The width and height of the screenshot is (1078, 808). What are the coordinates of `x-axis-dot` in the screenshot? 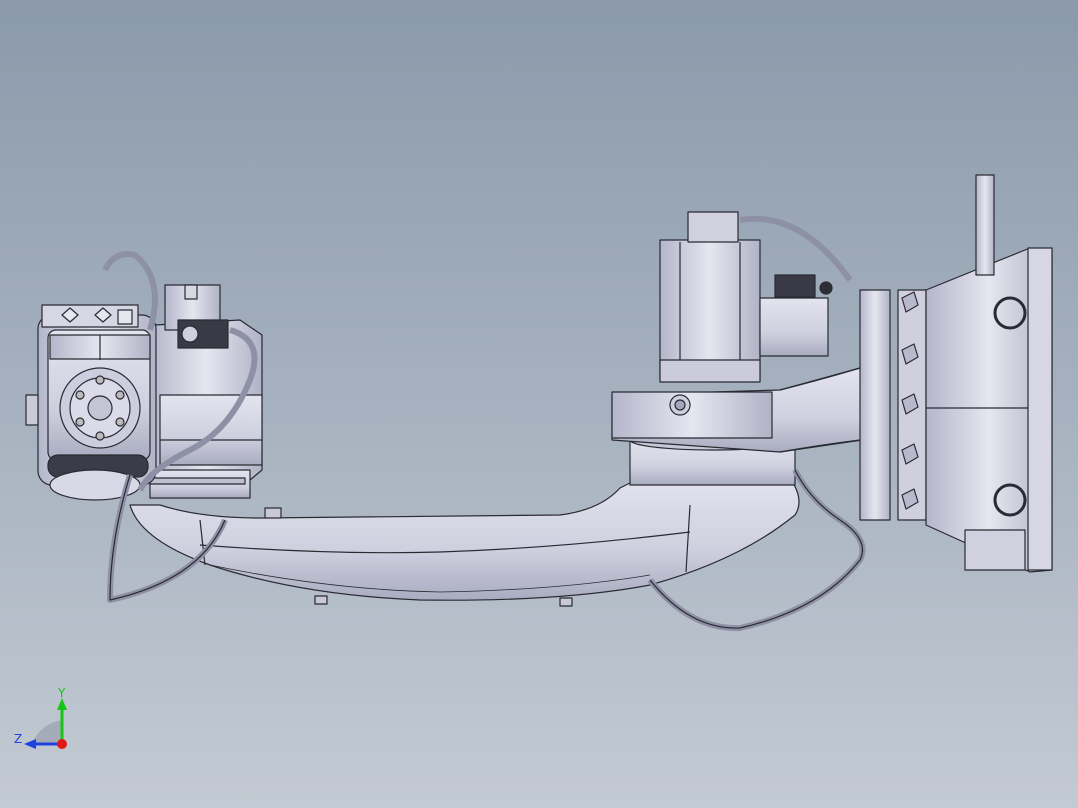 It's located at (62, 744).